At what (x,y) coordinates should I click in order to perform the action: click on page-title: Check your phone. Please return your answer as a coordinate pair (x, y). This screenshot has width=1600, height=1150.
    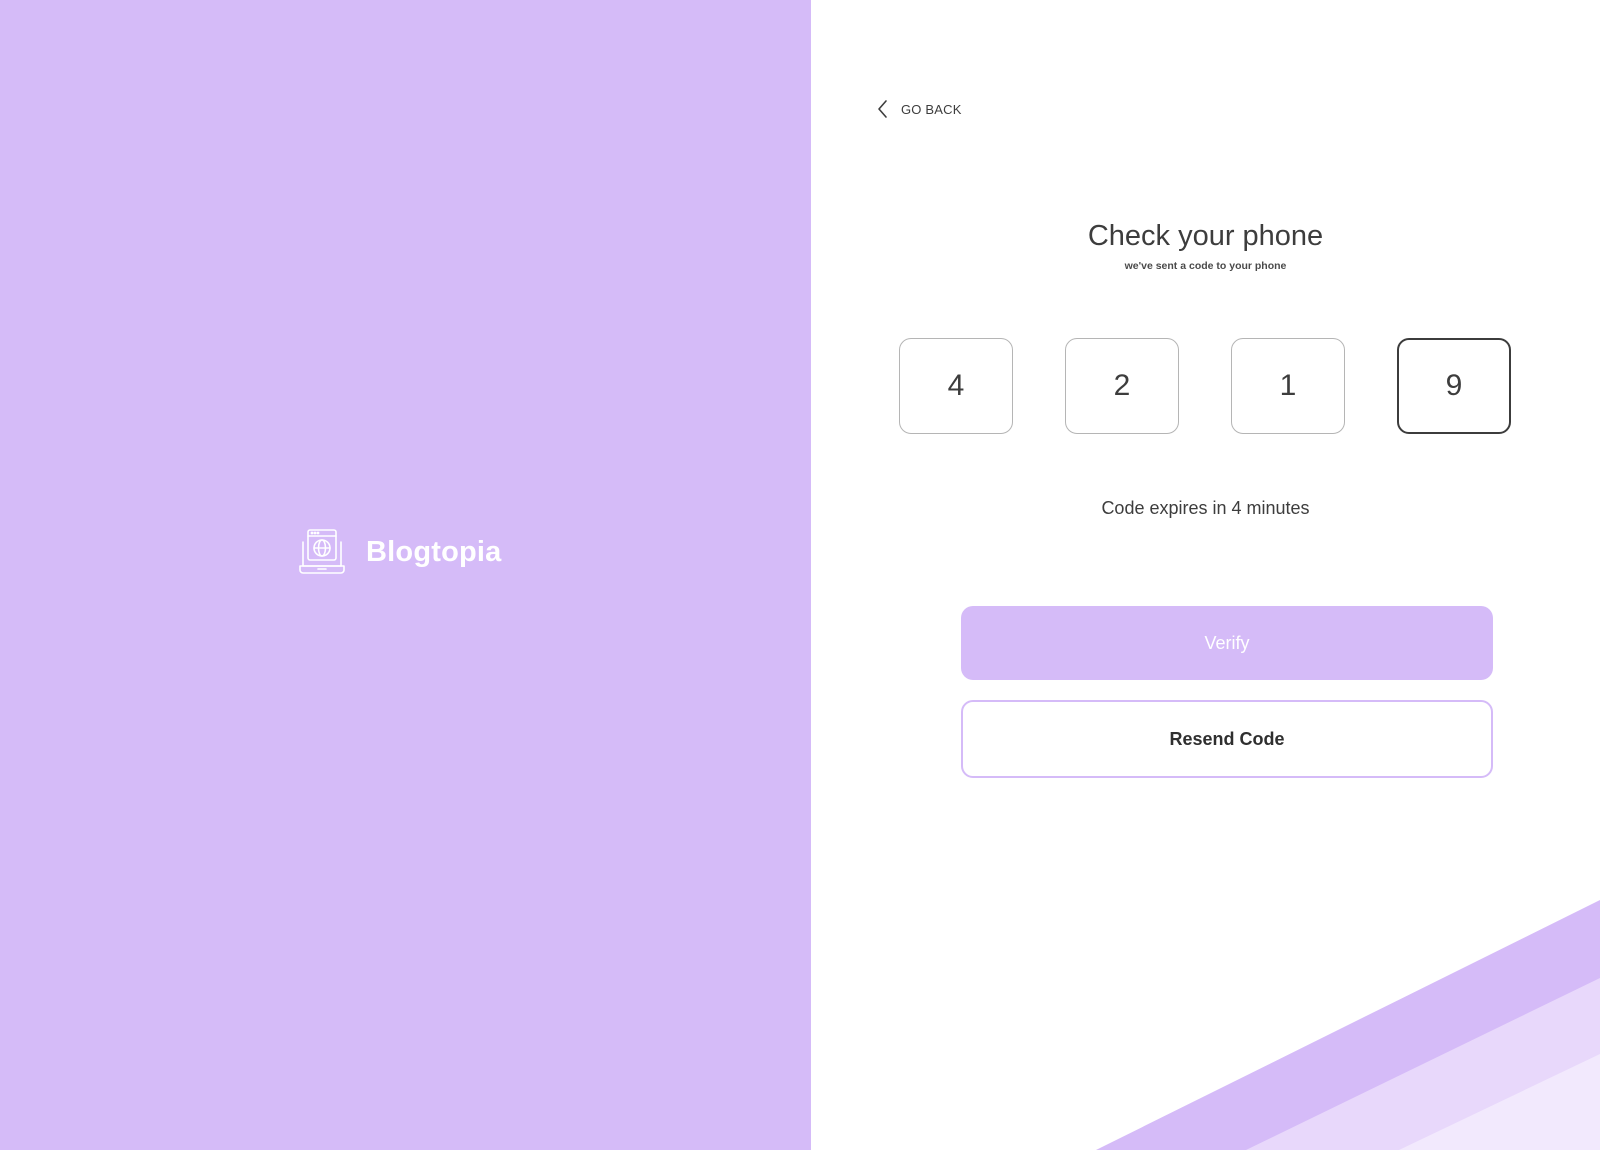
    Looking at the image, I should click on (1205, 236).